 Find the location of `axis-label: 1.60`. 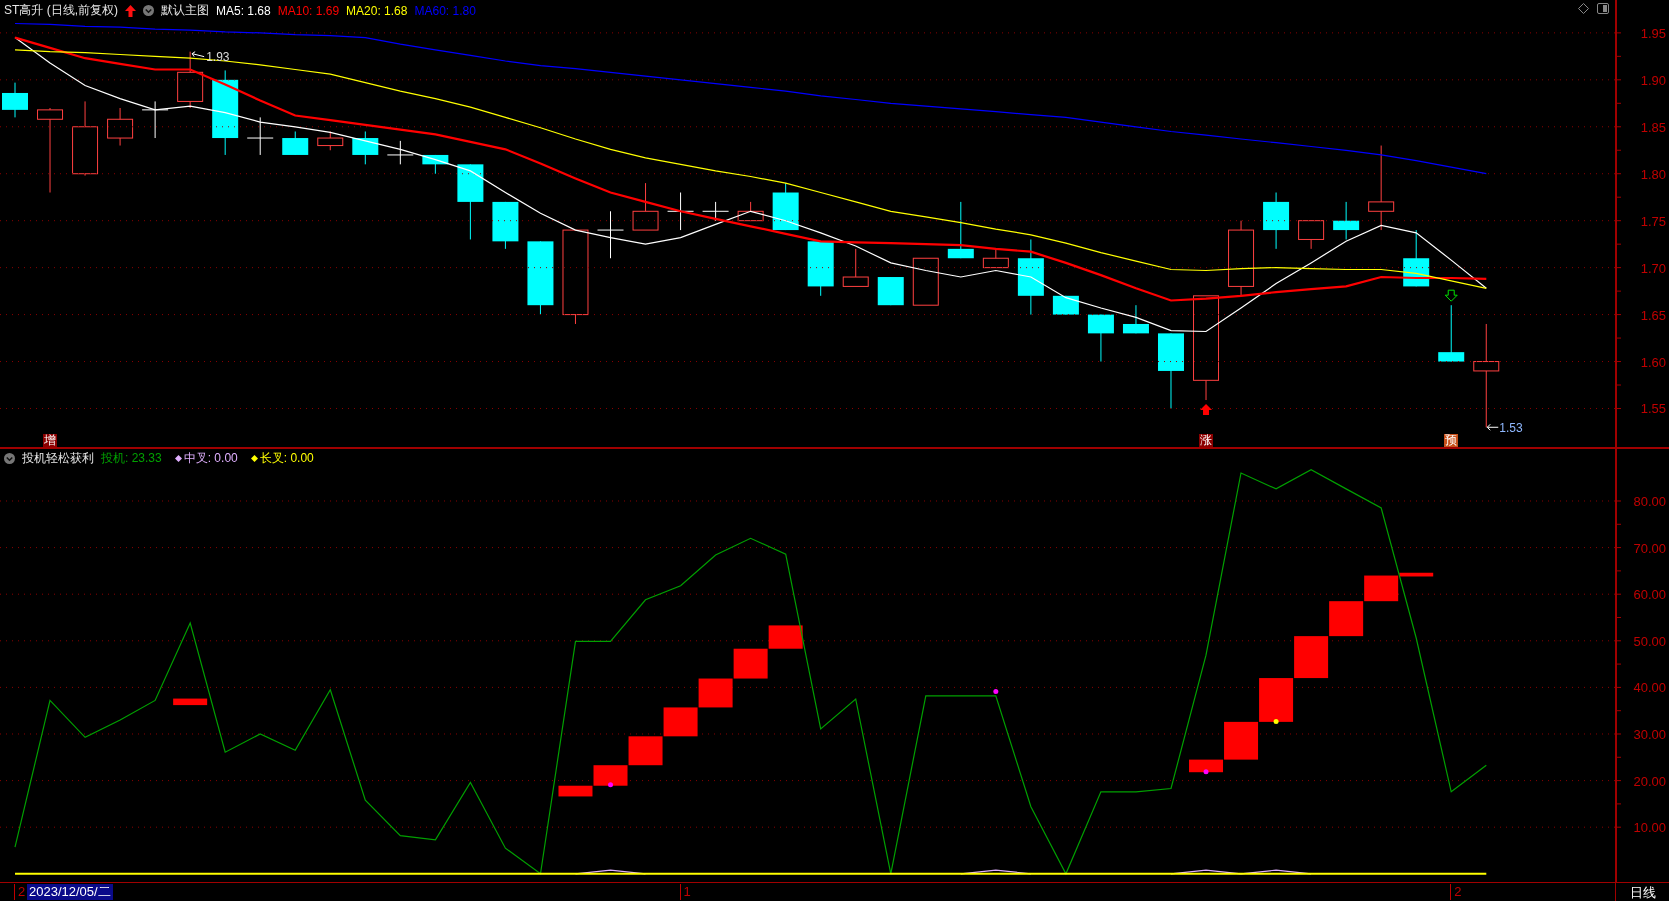

axis-label: 1.60 is located at coordinates (1653, 362).